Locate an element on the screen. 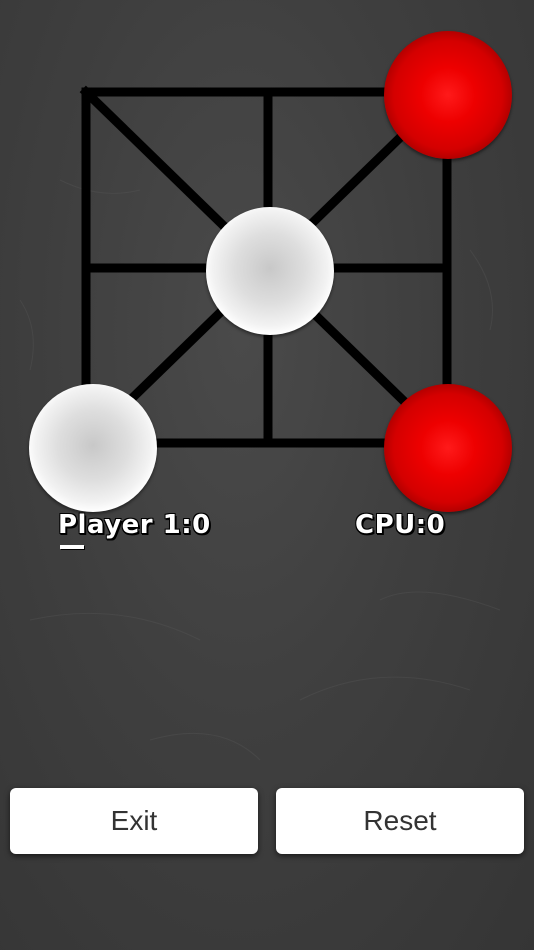 The width and height of the screenshot is (534, 950). cpu-piece-bottom-right is located at coordinates (448, 448).